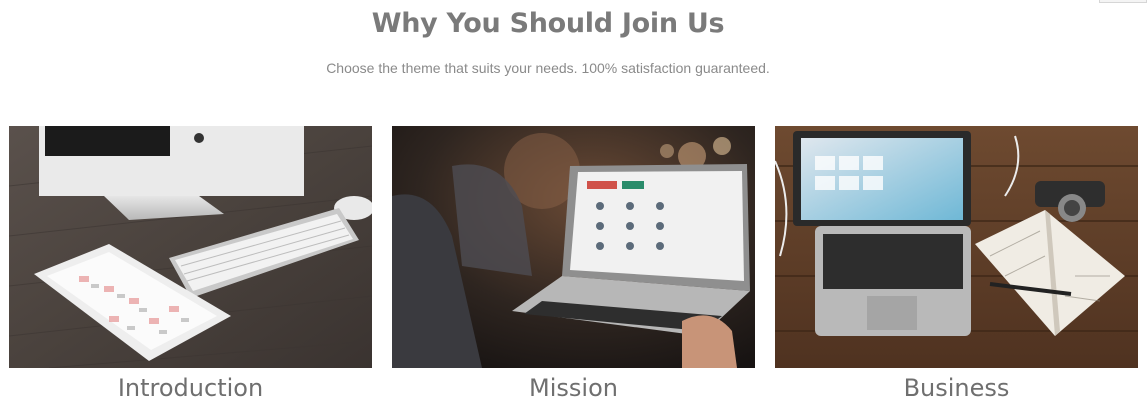  I want to click on card-title-introduction: Introduction, so click(190, 388).